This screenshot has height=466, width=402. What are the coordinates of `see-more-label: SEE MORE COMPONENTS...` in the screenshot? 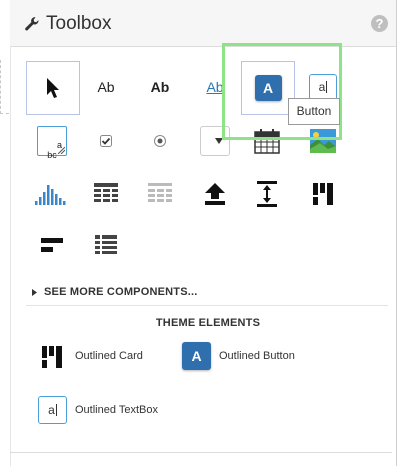 It's located at (121, 292).